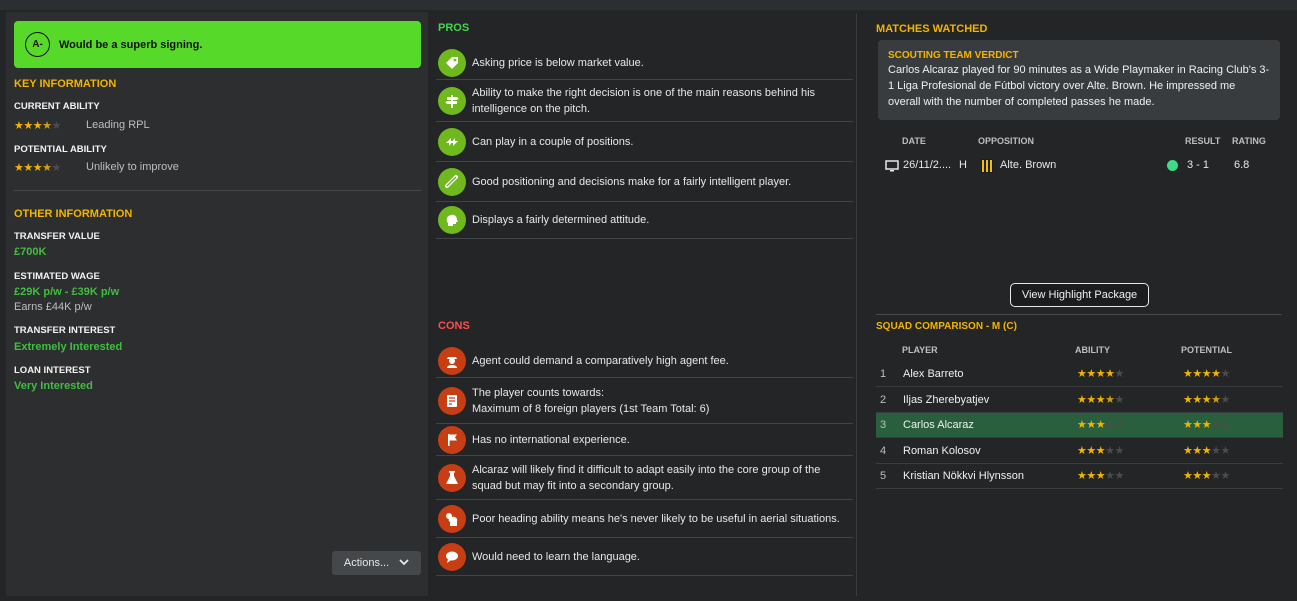 This screenshot has height=601, width=1297. Describe the element at coordinates (920, 350) in the screenshot. I see `col-player: PLAYER` at that location.